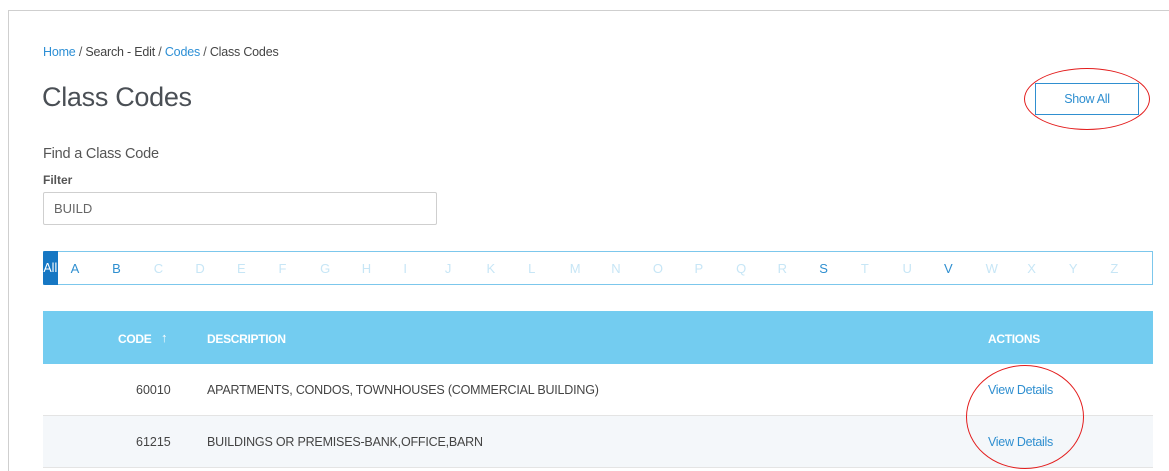 The width and height of the screenshot is (1169, 471). I want to click on breadcrumb-codes-link: Codes, so click(182, 52).